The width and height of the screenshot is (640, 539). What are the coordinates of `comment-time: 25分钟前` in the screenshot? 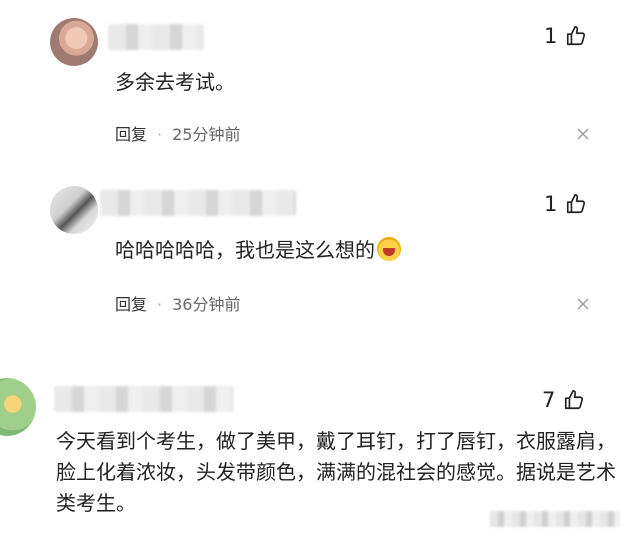 It's located at (206, 134).